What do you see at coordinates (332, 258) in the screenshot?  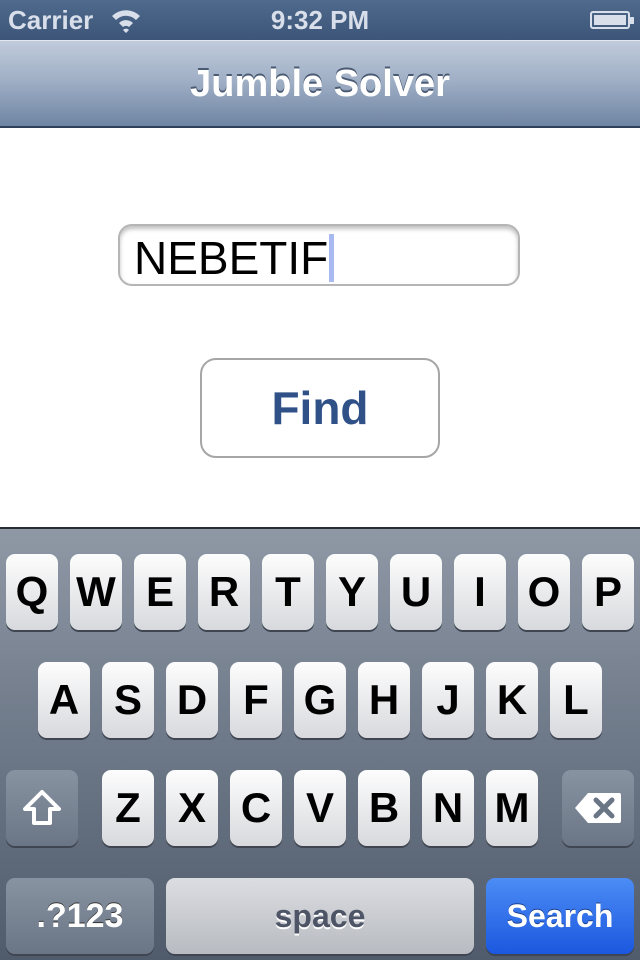 I see `text-caret` at bounding box center [332, 258].